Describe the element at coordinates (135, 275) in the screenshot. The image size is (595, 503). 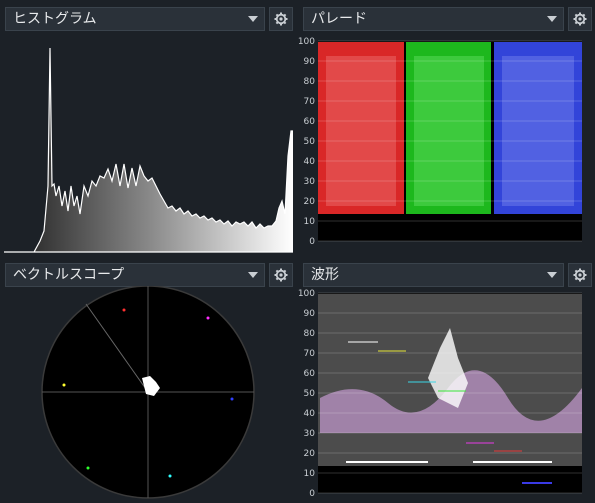
I see `vectorscope-mode-select: ベクトルスコープ` at that location.